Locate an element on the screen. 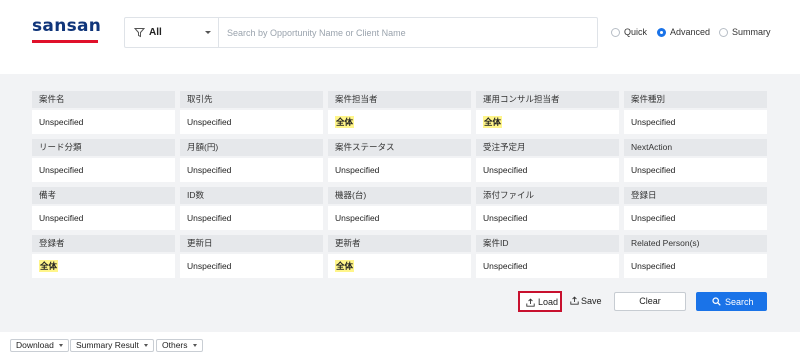 This screenshot has width=800, height=352. summary-result-dropdown: Summary Result is located at coordinates (112, 345).